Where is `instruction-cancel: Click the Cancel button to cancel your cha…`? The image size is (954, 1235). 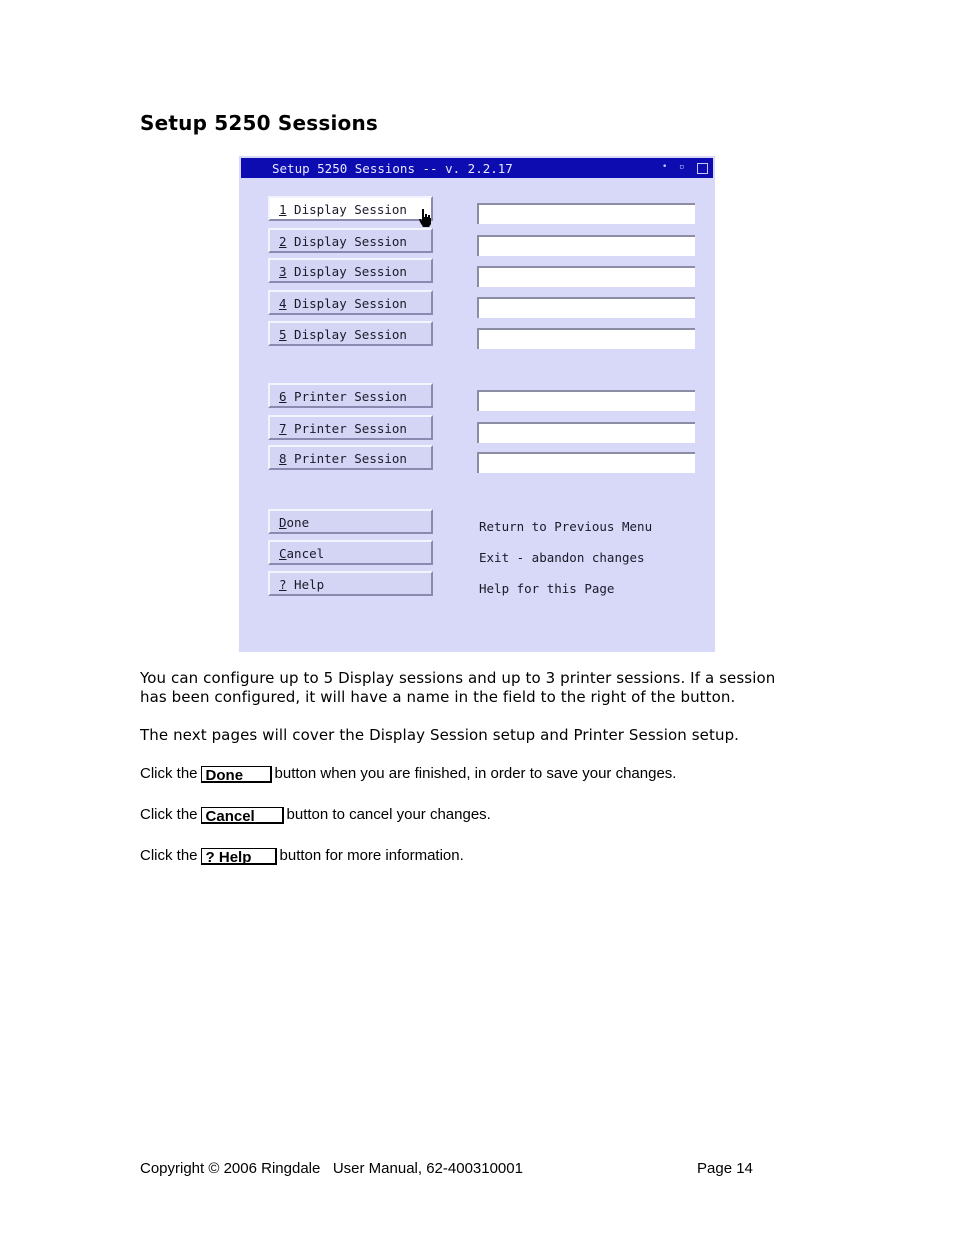 instruction-cancel: Click the Cancel button to cancel your cha… is located at coordinates (315, 815).